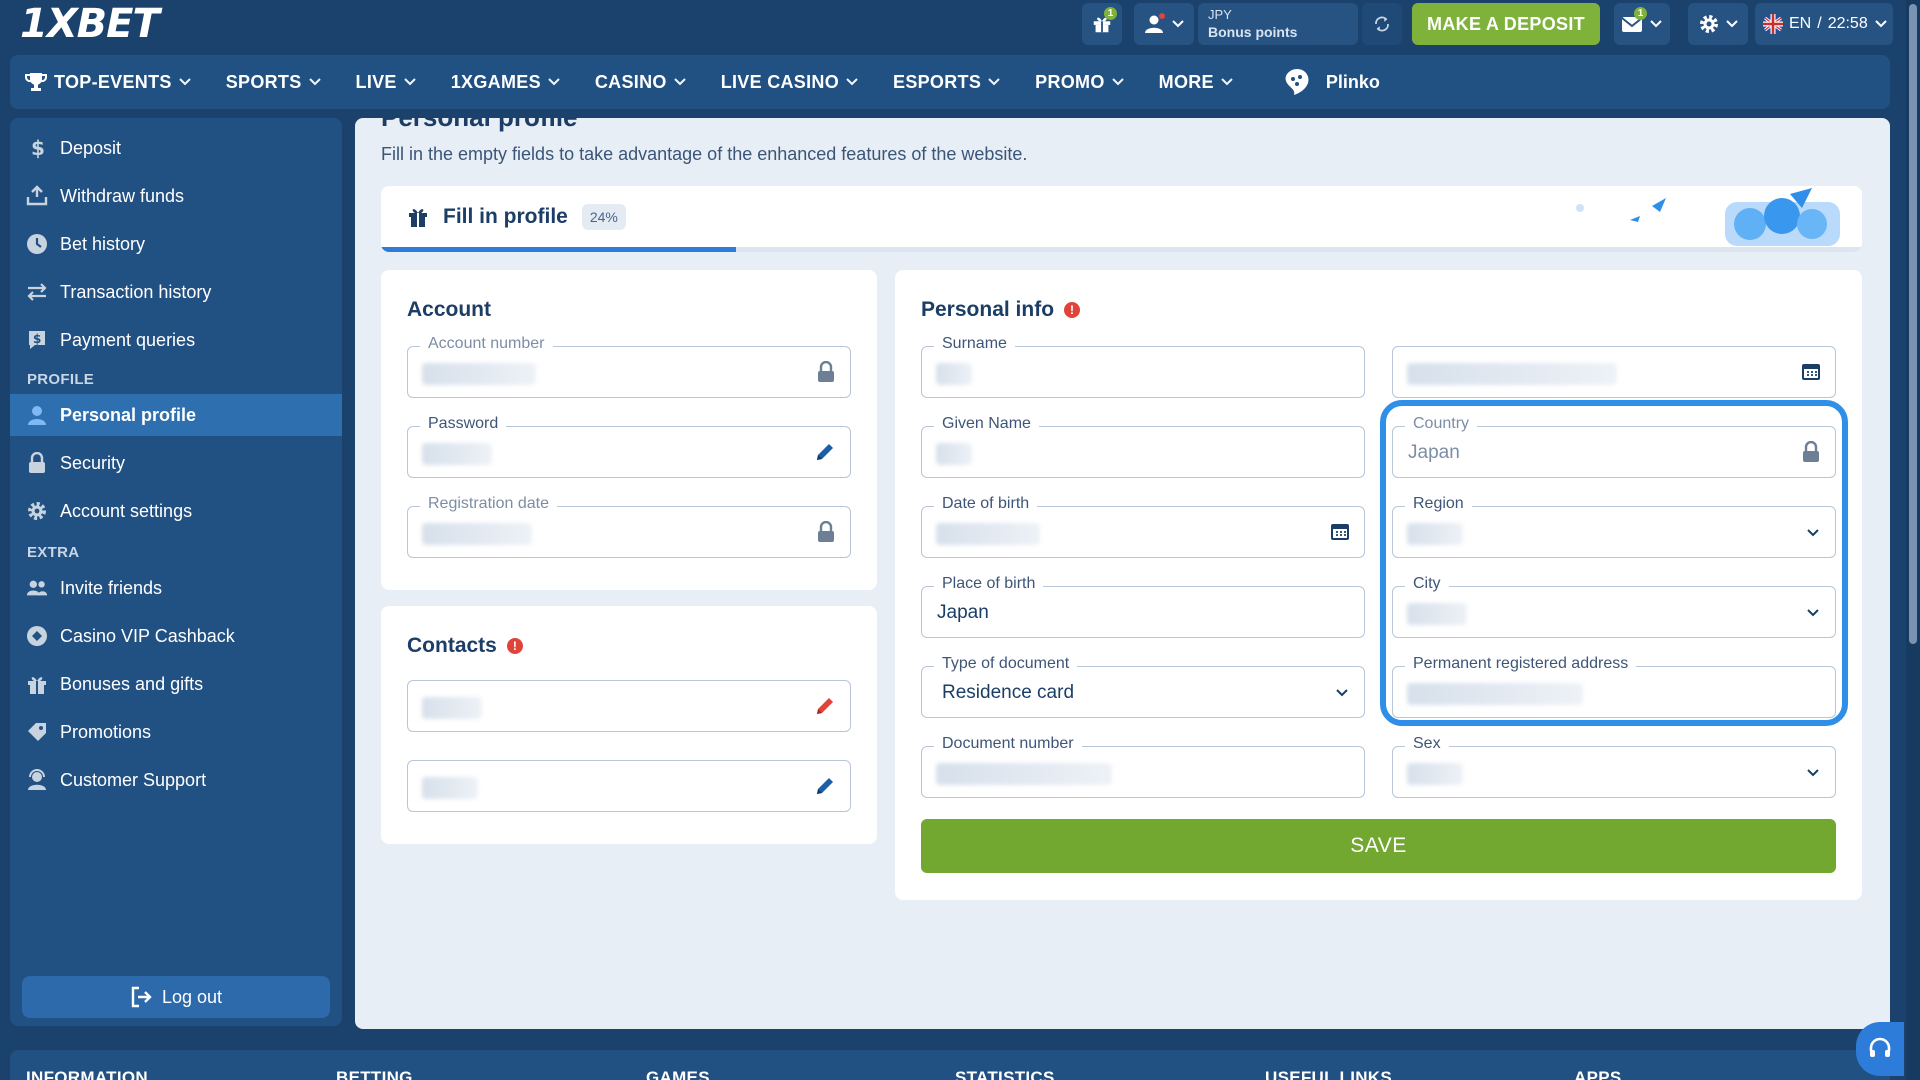  Describe the element at coordinates (1824, 24) in the screenshot. I see `language-time-selector: EN / 22:58` at that location.